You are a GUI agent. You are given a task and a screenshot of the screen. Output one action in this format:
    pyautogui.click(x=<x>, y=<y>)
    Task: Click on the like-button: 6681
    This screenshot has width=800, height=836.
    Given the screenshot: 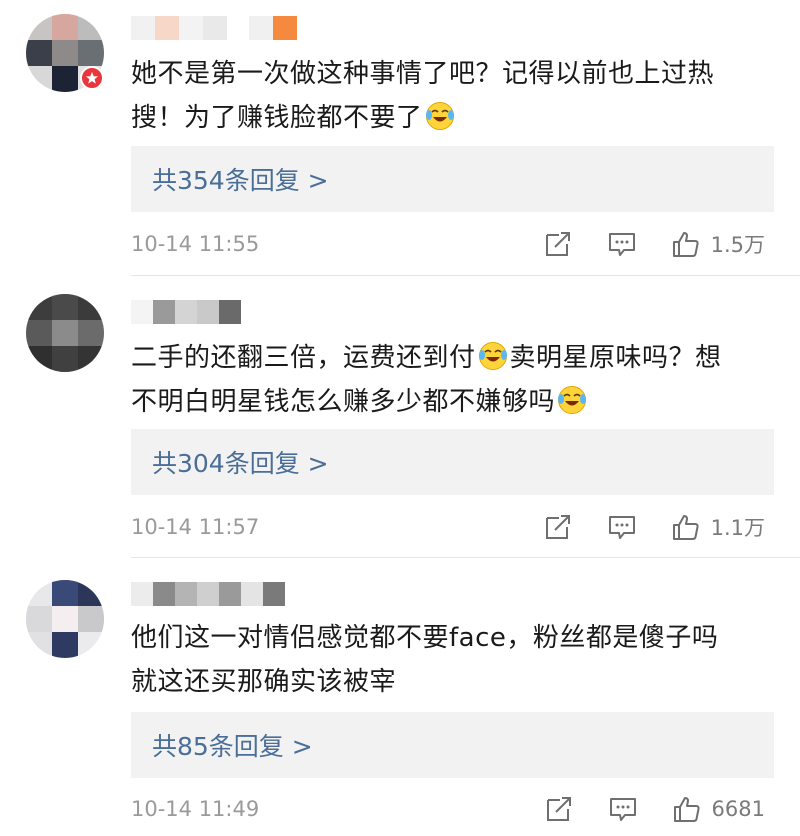 What is the action you would take?
    pyautogui.click(x=718, y=809)
    